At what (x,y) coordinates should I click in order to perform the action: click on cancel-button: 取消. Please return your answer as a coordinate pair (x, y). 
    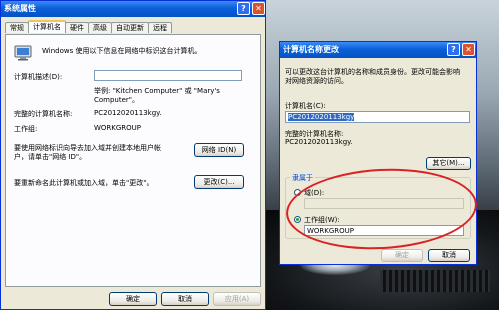
    Looking at the image, I should click on (185, 299).